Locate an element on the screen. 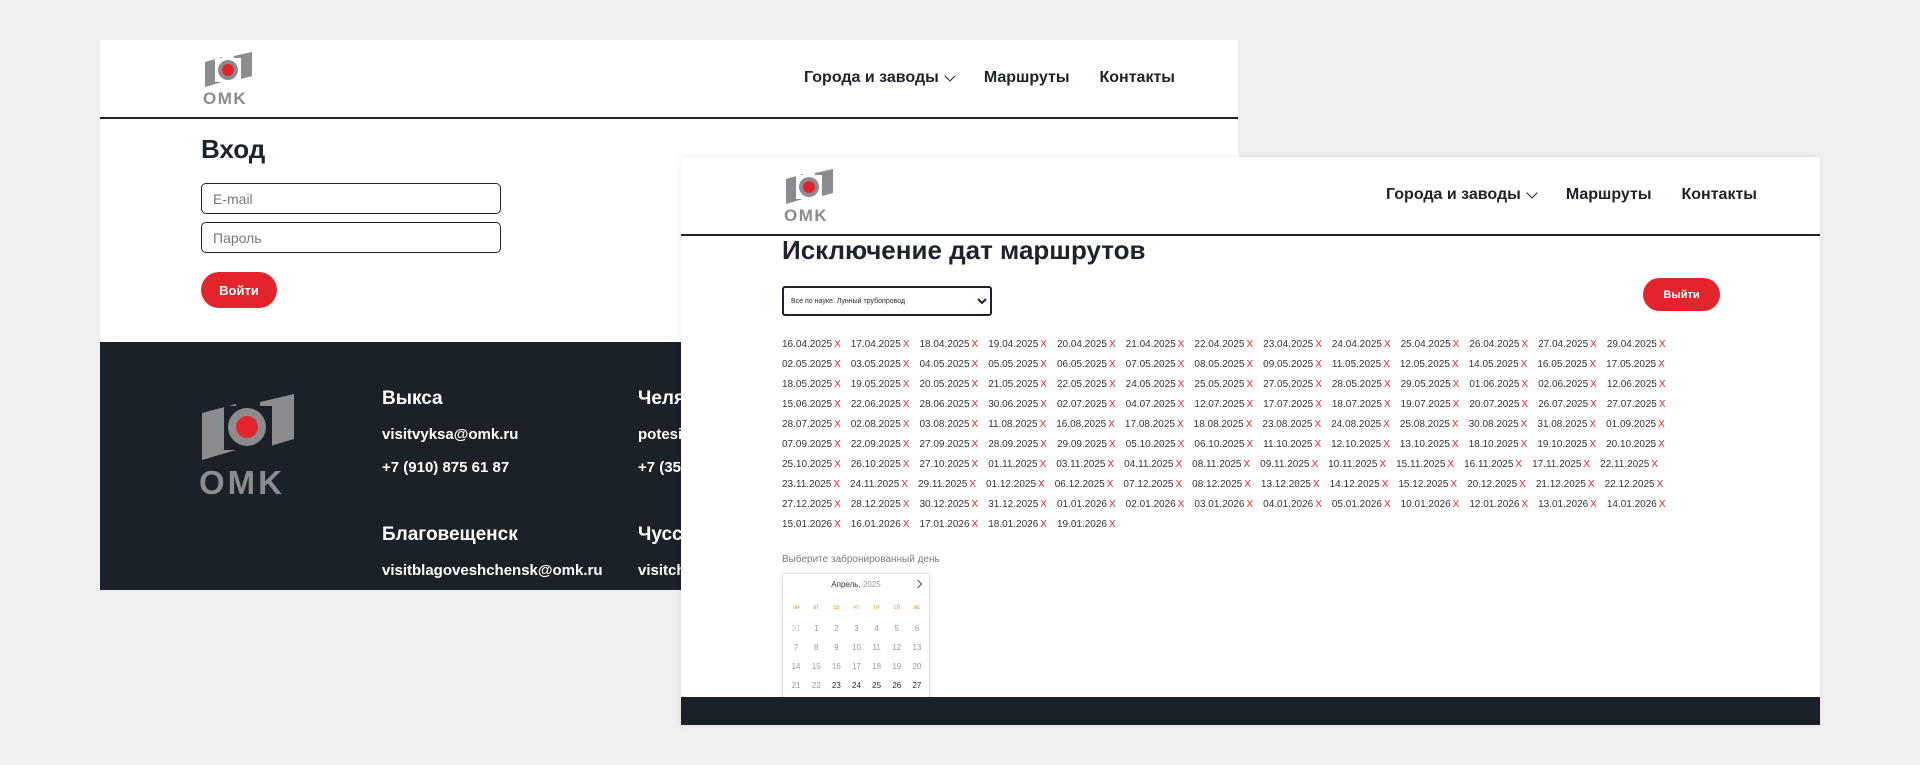 The height and width of the screenshot is (765, 1920). calendar-day: 27 is located at coordinates (917, 685).